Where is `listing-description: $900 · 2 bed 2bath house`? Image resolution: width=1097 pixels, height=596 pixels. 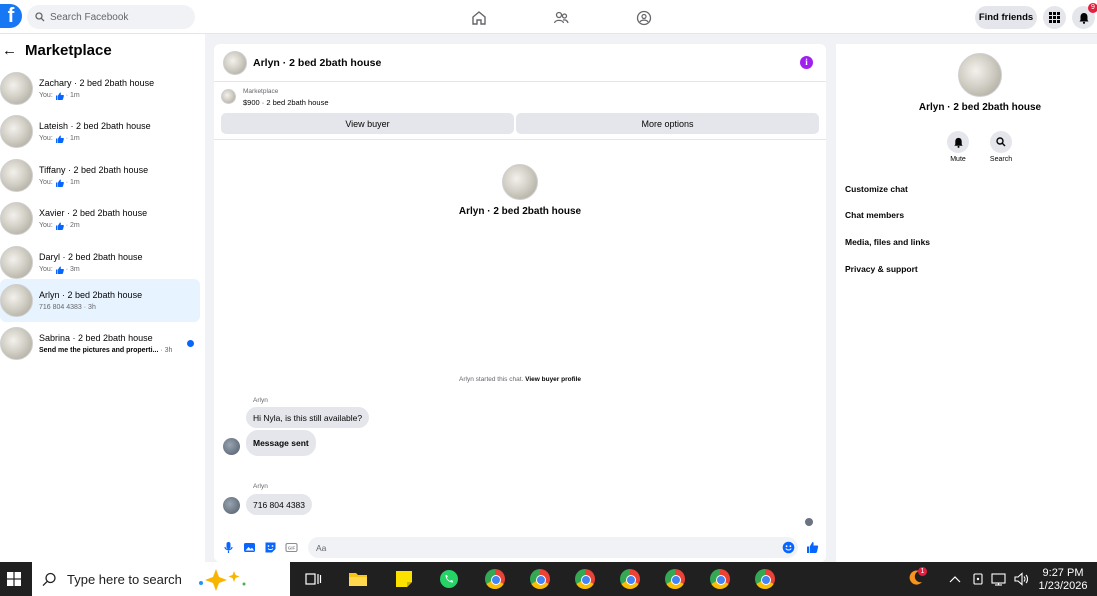
listing-description: $900 · 2 bed 2bath house is located at coordinates (286, 102).